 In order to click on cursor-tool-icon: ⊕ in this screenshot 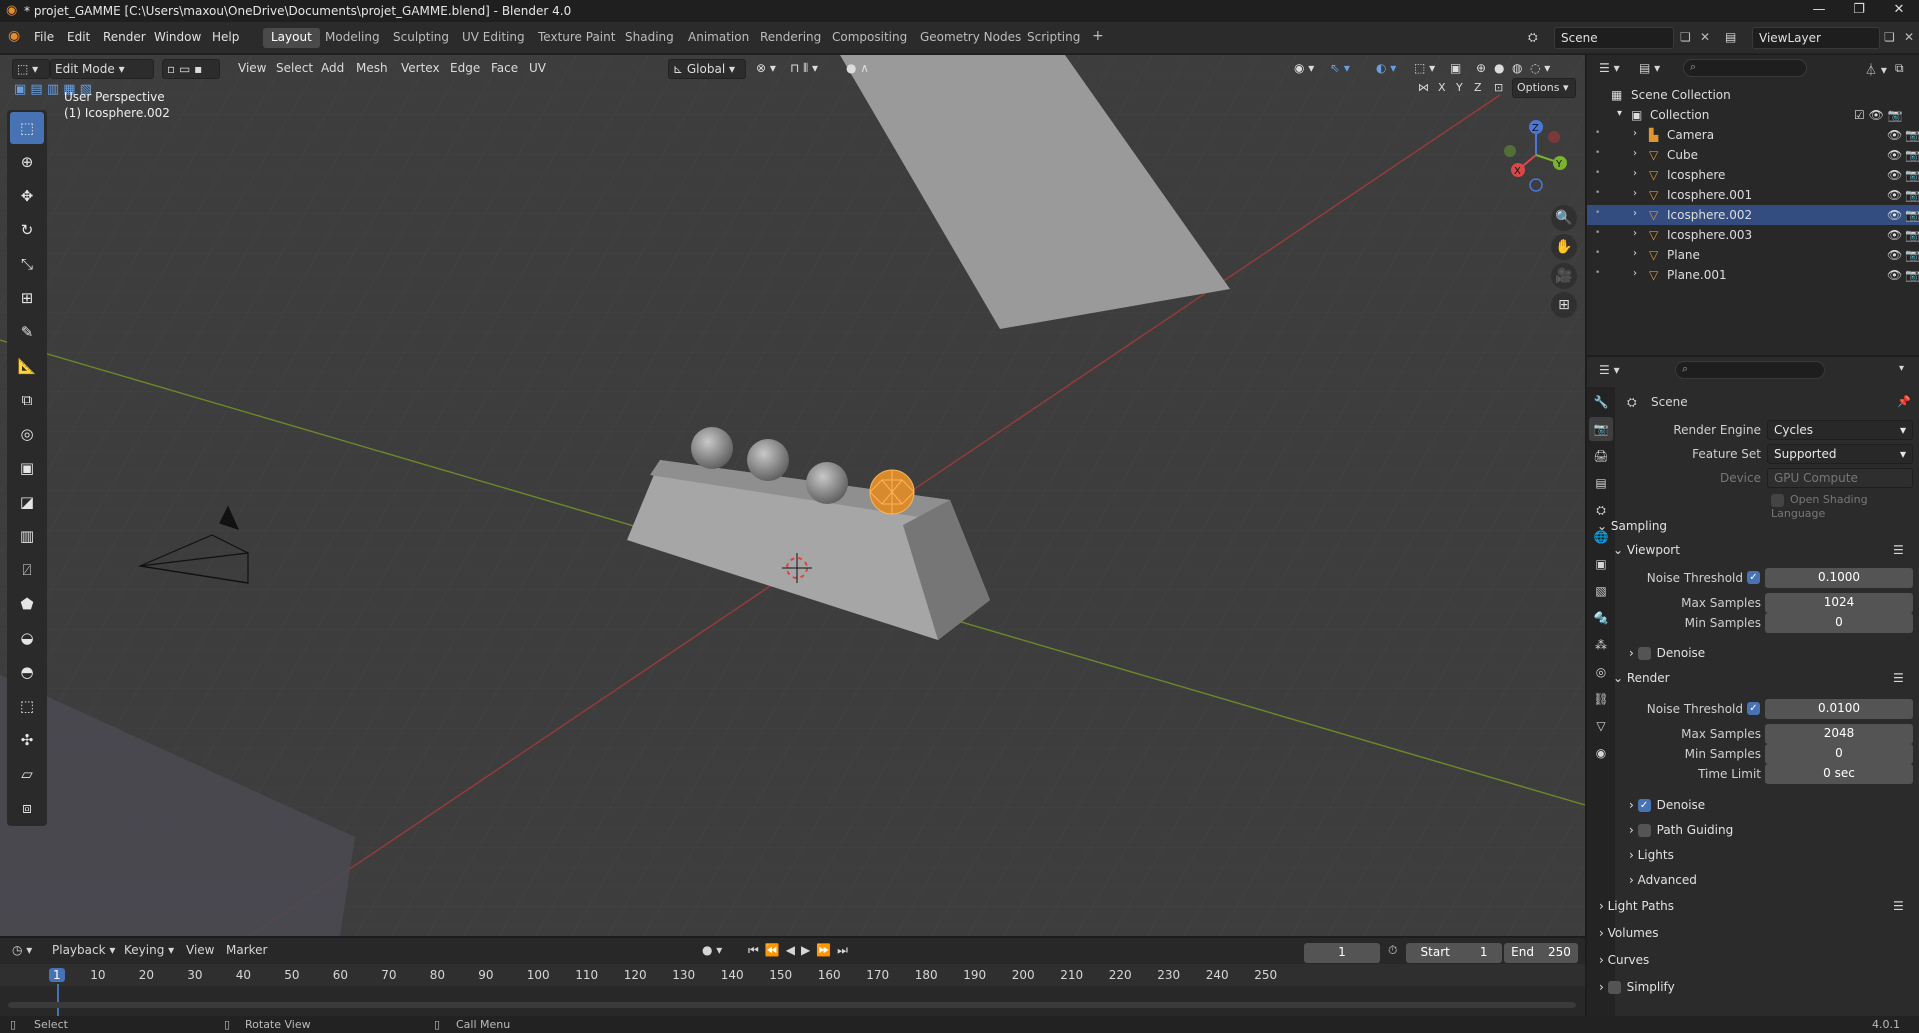, I will do `click(27, 162)`.